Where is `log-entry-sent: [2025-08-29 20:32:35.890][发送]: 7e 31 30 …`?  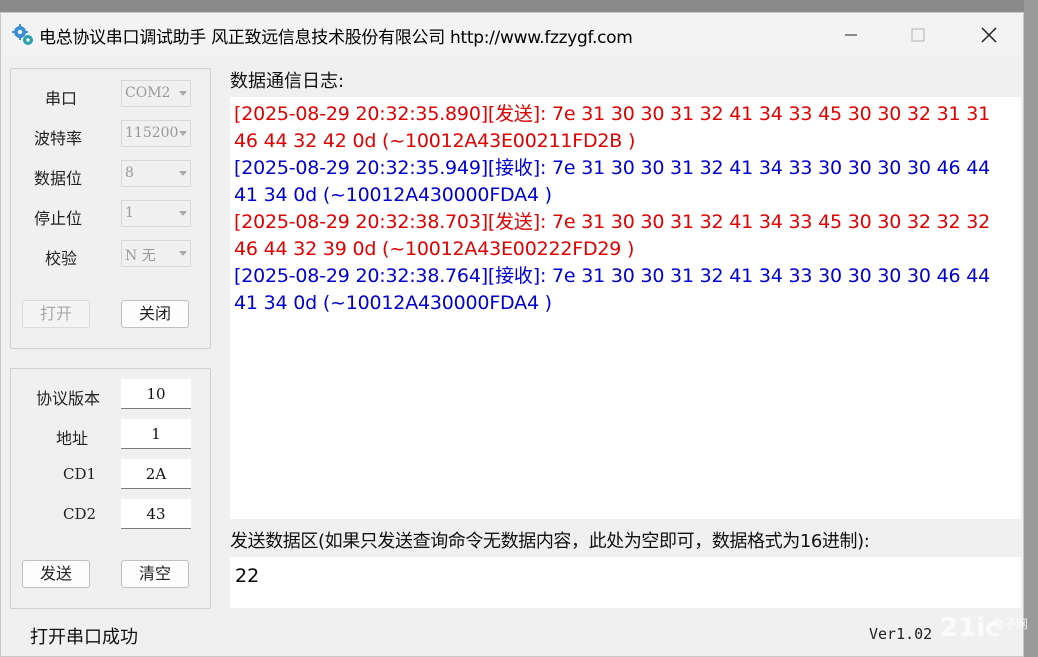 log-entry-sent: [2025-08-29 20:32:35.890][发送]: 7e 31 30 … is located at coordinates (612, 127).